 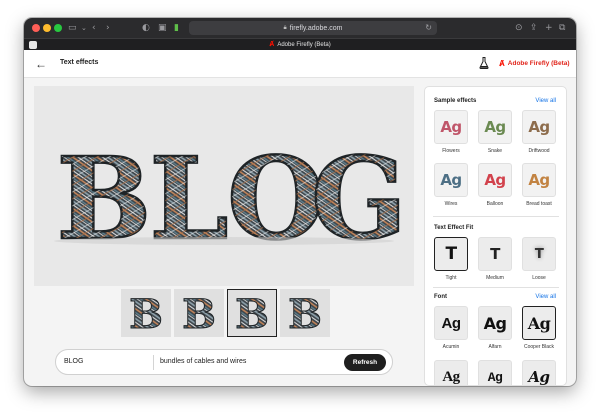 What do you see at coordinates (451, 323) in the screenshot?
I see `font-option-acumin: Ag` at bounding box center [451, 323].